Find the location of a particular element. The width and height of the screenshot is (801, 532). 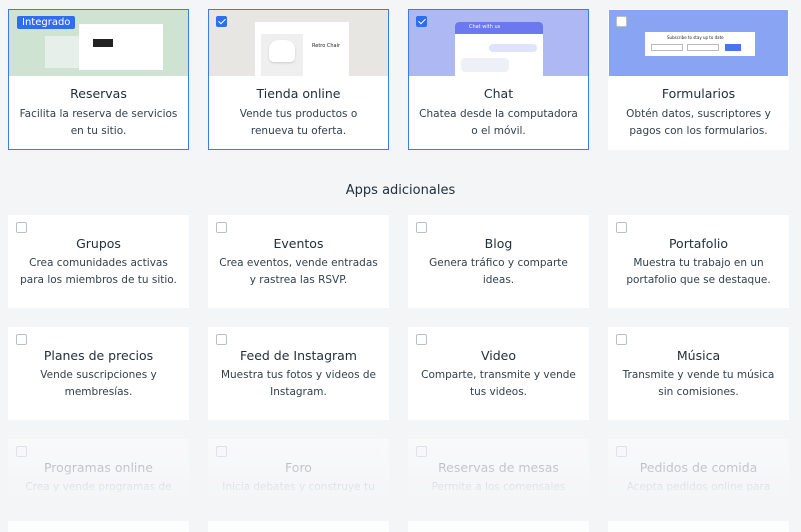

integrated-badge: Integrado is located at coordinates (46, 22).